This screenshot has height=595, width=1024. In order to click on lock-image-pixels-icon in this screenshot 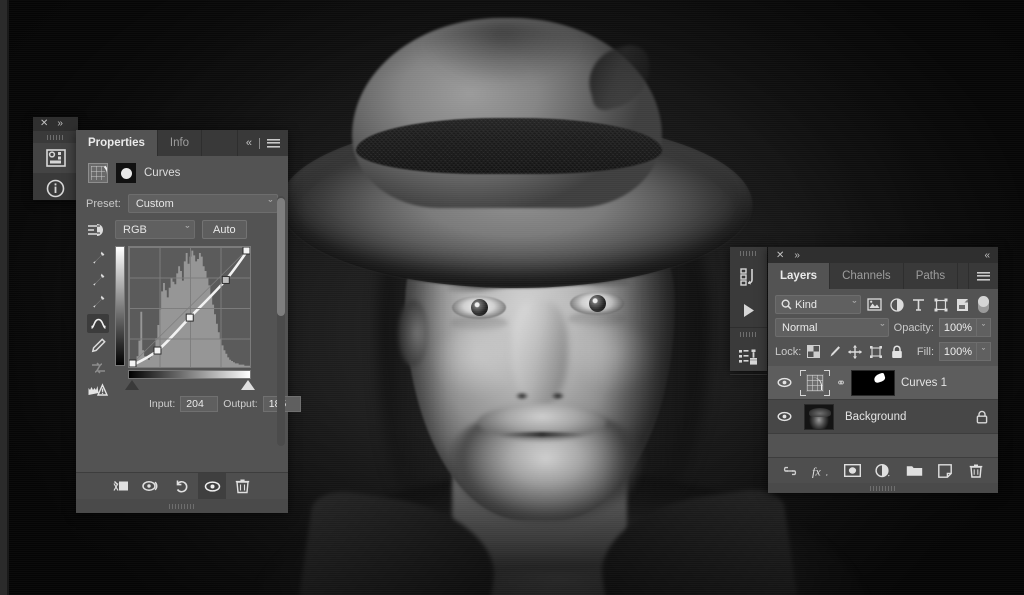, I will do `click(834, 352)`.